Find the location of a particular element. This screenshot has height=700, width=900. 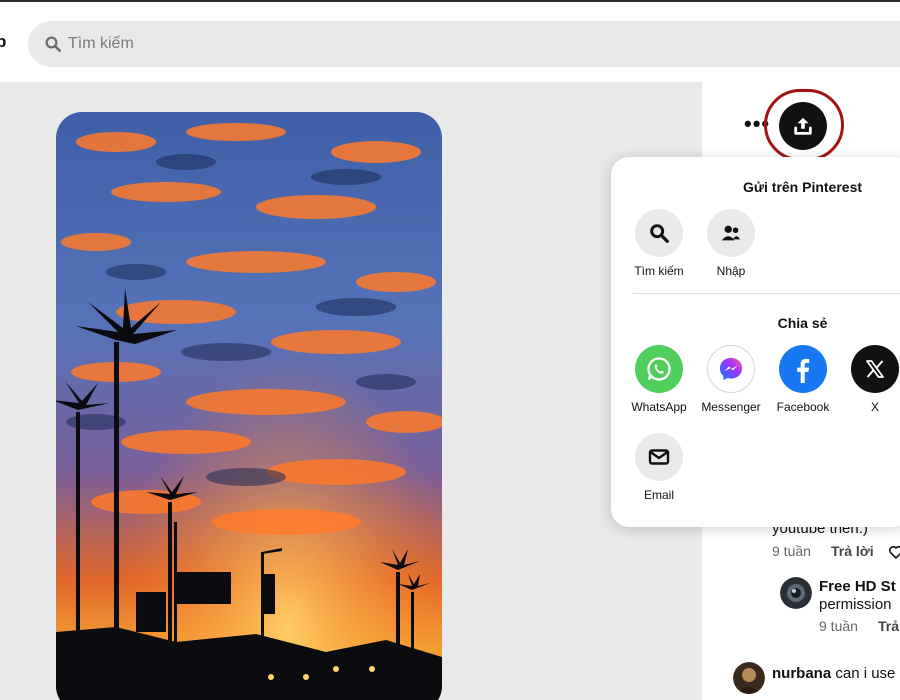

comment-text: permission is located at coordinates (855, 604).